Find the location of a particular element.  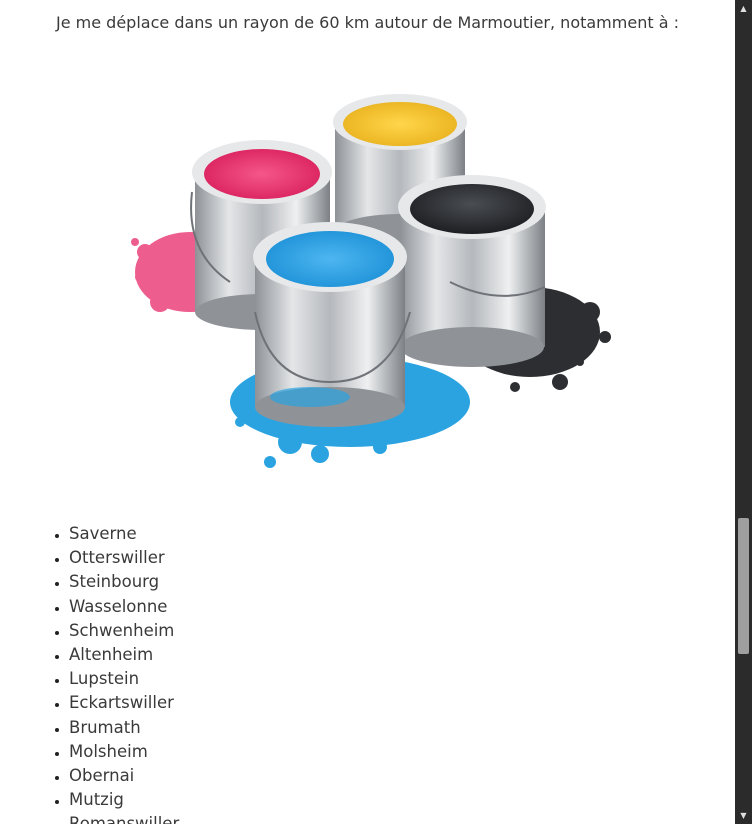

list-item: Mutzig is located at coordinates (124, 800).